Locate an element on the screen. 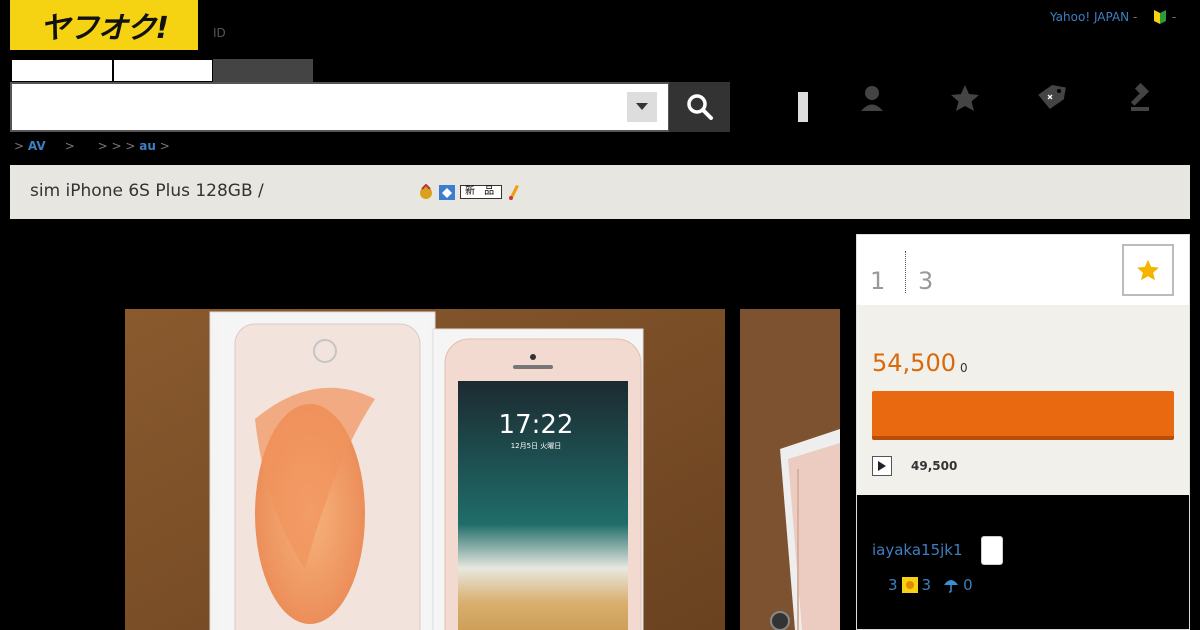 Image resolution: width=1200 pixels, height=630 pixels. user-icon is located at coordinates (872, 98).